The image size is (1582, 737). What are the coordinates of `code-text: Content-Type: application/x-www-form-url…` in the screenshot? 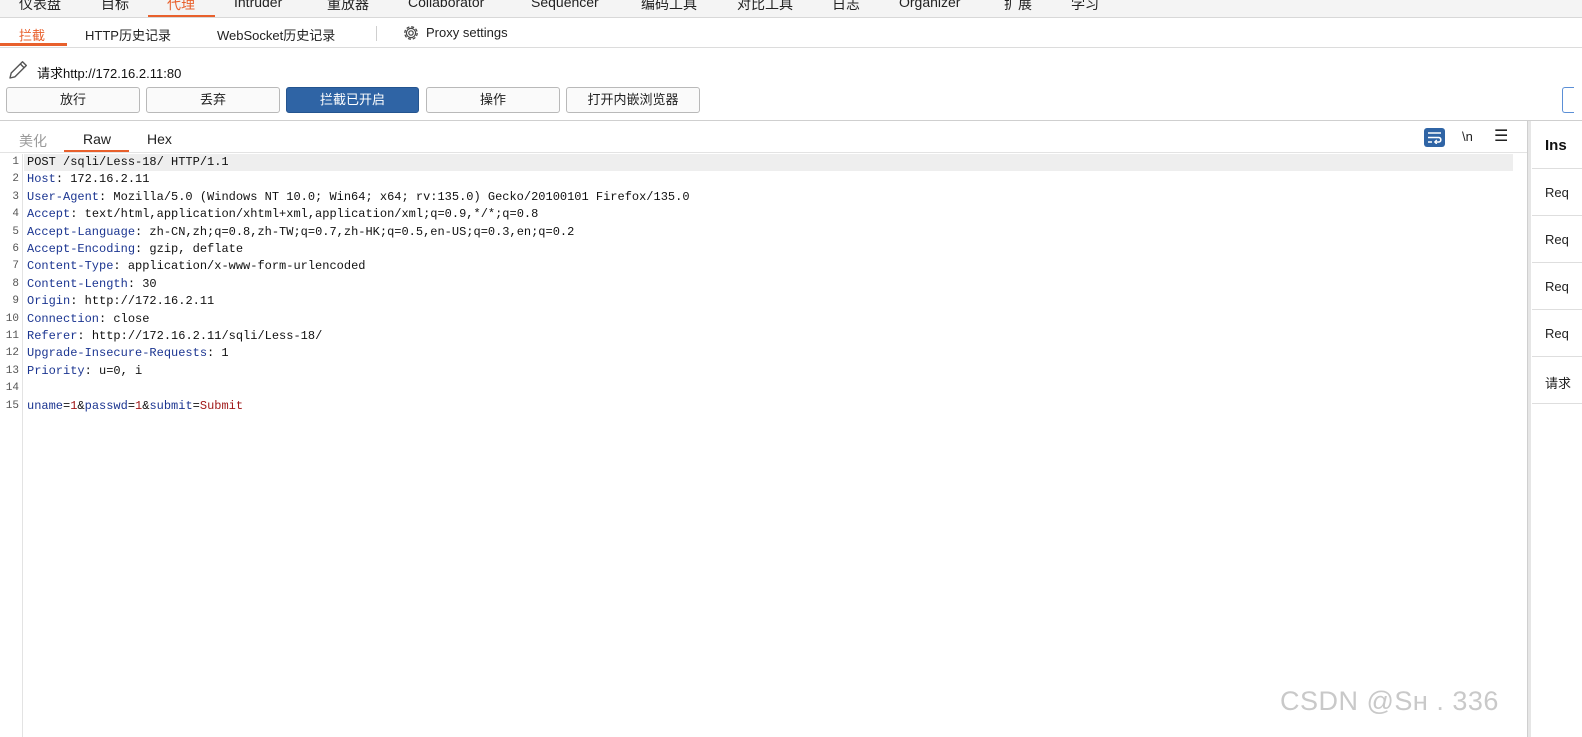 It's located at (196, 266).